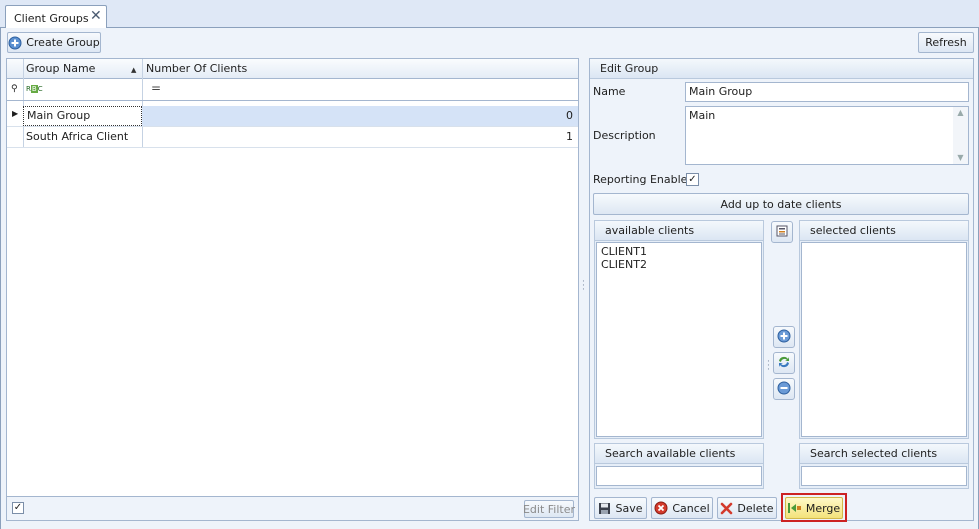  Describe the element at coordinates (359, 116) in the screenshot. I see `grid-cell-count: 0` at that location.